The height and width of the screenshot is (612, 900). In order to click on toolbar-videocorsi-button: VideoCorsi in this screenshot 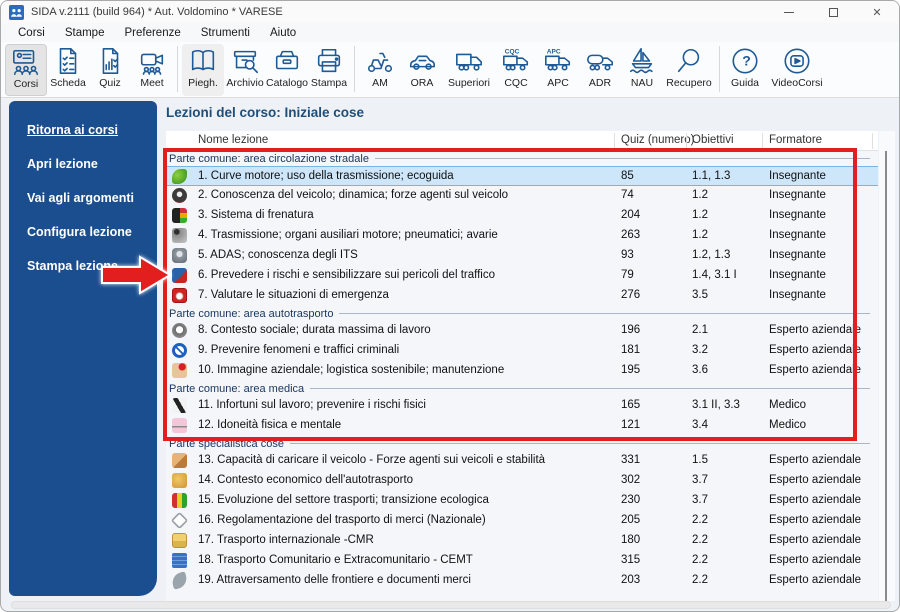, I will do `click(797, 70)`.